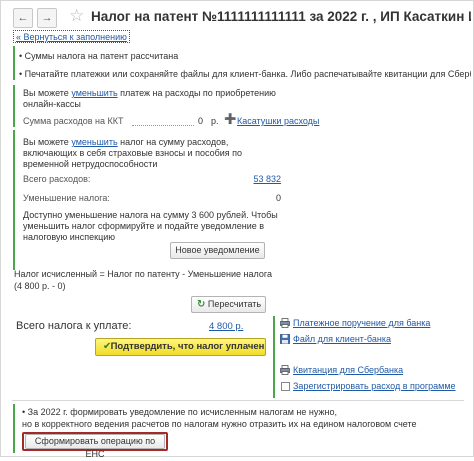  What do you see at coordinates (274, 357) in the screenshot?
I see `actions-marker` at bounding box center [274, 357].